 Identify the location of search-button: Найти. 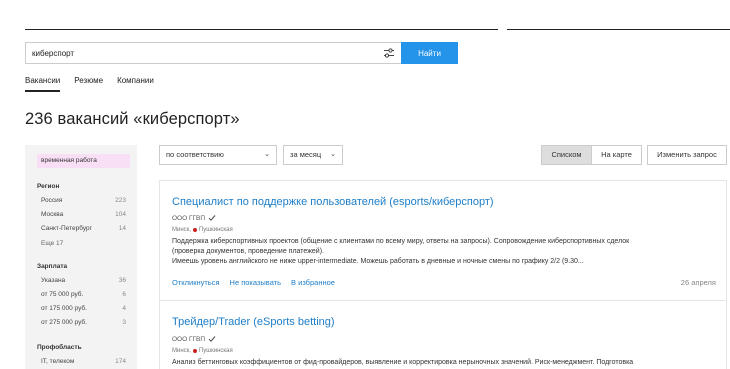
(429, 53).